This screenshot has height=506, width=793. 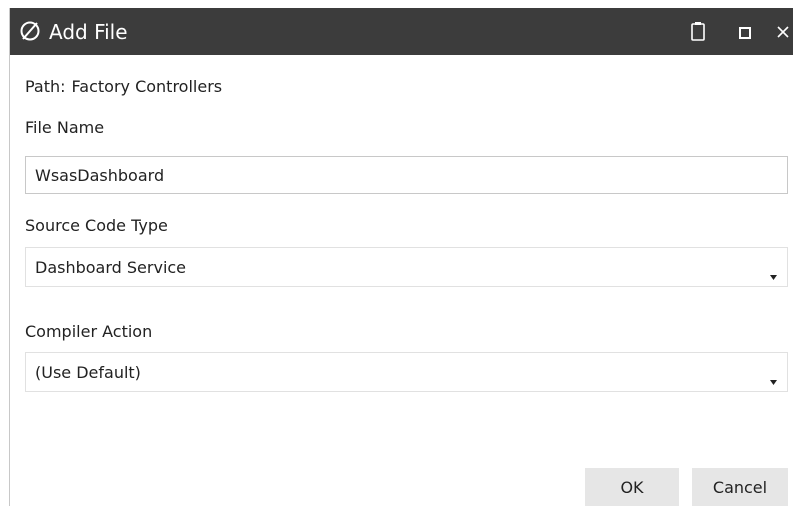 I want to click on slashed-circle-logo-icon, so click(x=30, y=31).